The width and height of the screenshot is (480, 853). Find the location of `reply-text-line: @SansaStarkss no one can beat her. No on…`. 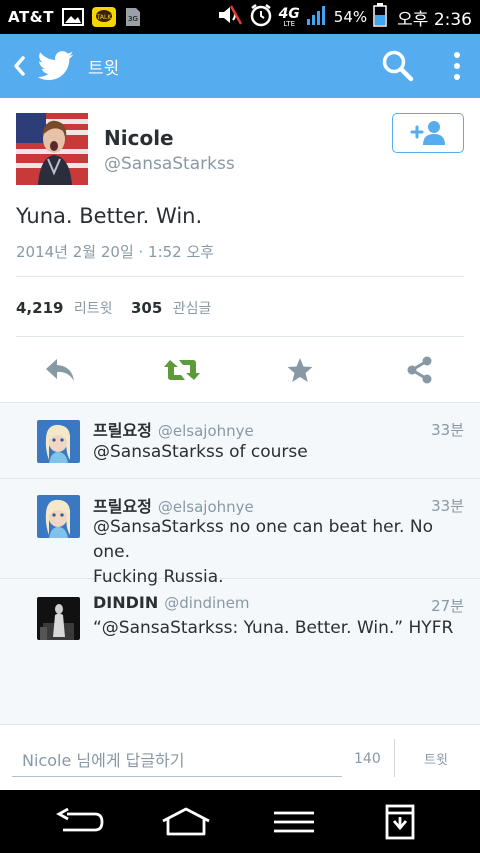

reply-text-line: @SansaStarkss no one can beat her. No on… is located at coordinates (263, 539).